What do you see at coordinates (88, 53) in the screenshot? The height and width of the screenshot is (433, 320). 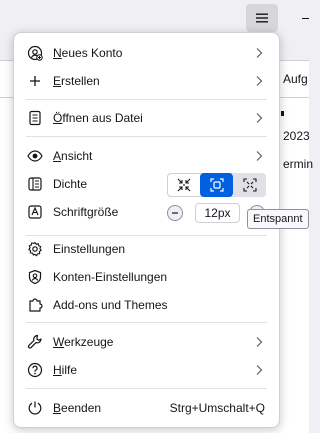 I see `menu-item-label: Neues Konto` at bounding box center [88, 53].